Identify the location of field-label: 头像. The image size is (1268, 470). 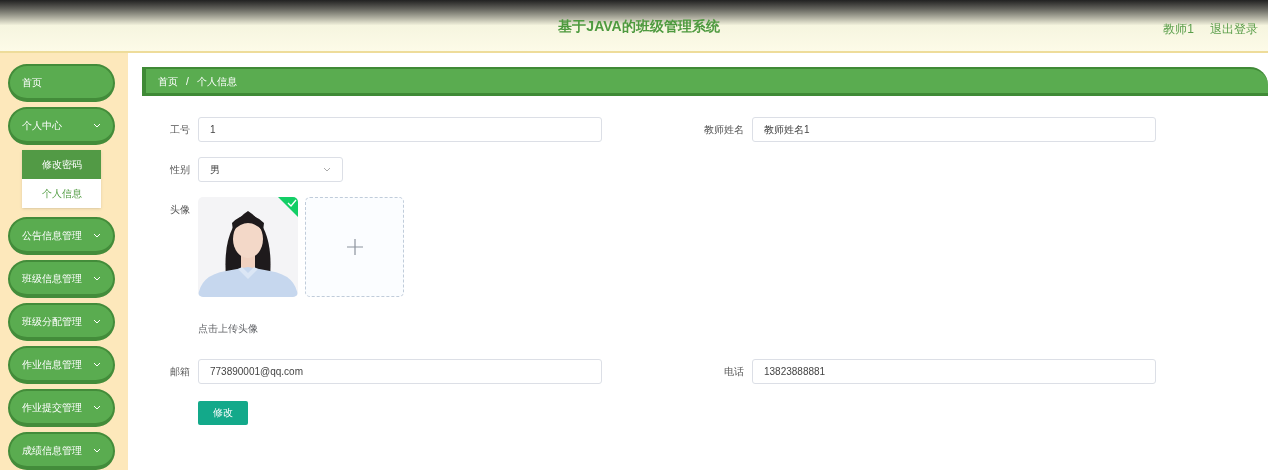
(180, 210).